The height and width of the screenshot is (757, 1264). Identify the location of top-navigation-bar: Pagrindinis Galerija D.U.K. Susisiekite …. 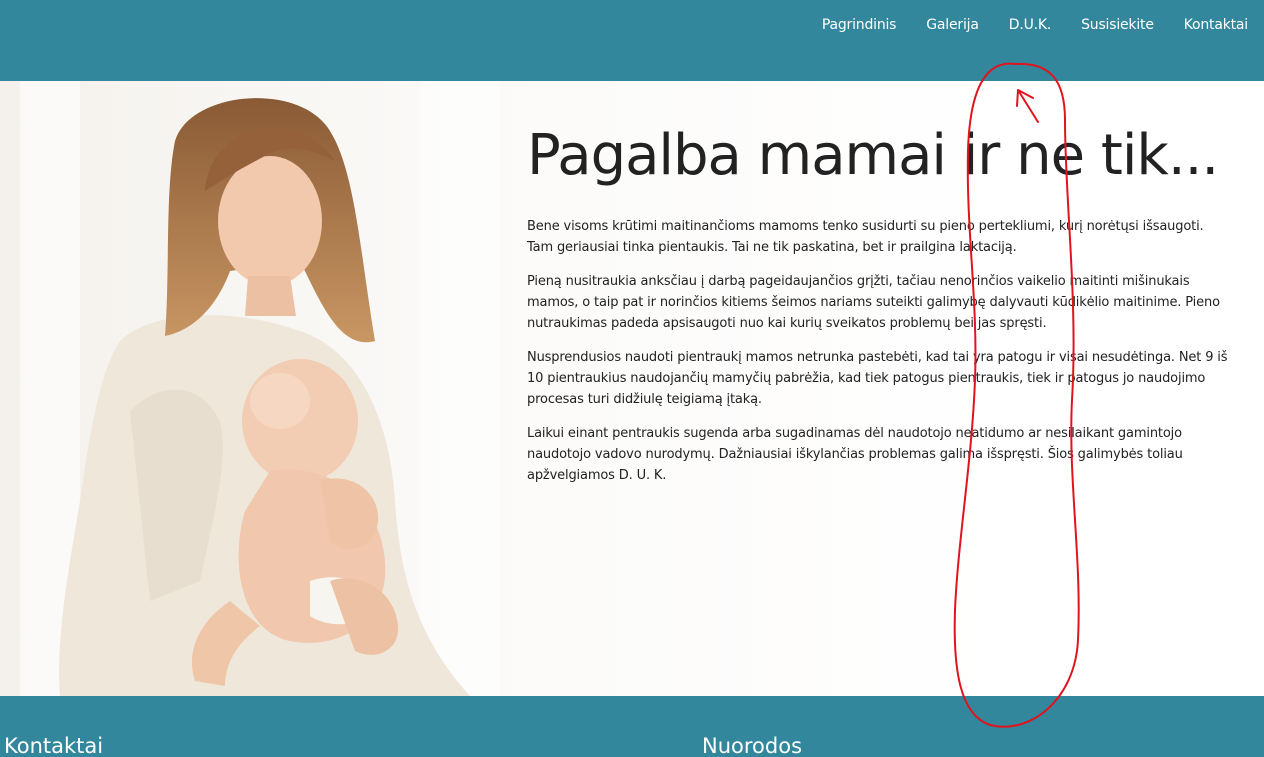
(632, 40).